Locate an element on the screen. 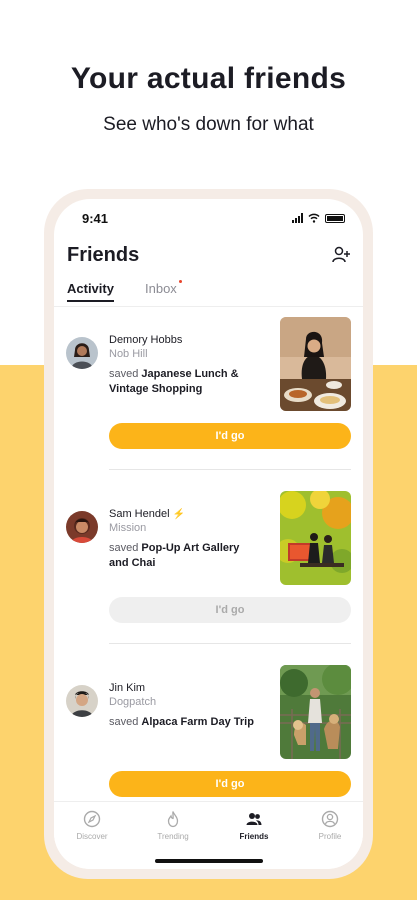 Image resolution: width=417 pixels, height=900 pixels. unread-dot is located at coordinates (180, 281).